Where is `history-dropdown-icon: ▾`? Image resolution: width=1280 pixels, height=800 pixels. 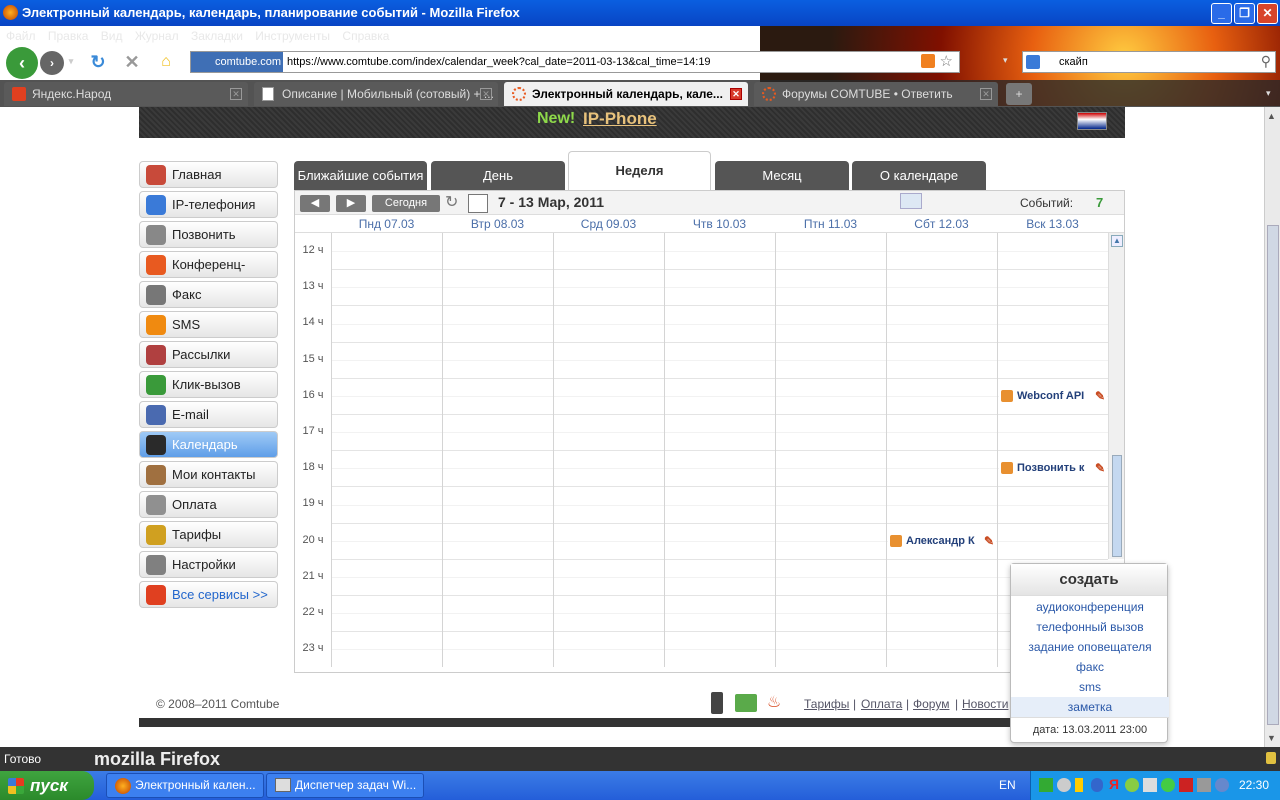 history-dropdown-icon: ▾ is located at coordinates (71, 62).